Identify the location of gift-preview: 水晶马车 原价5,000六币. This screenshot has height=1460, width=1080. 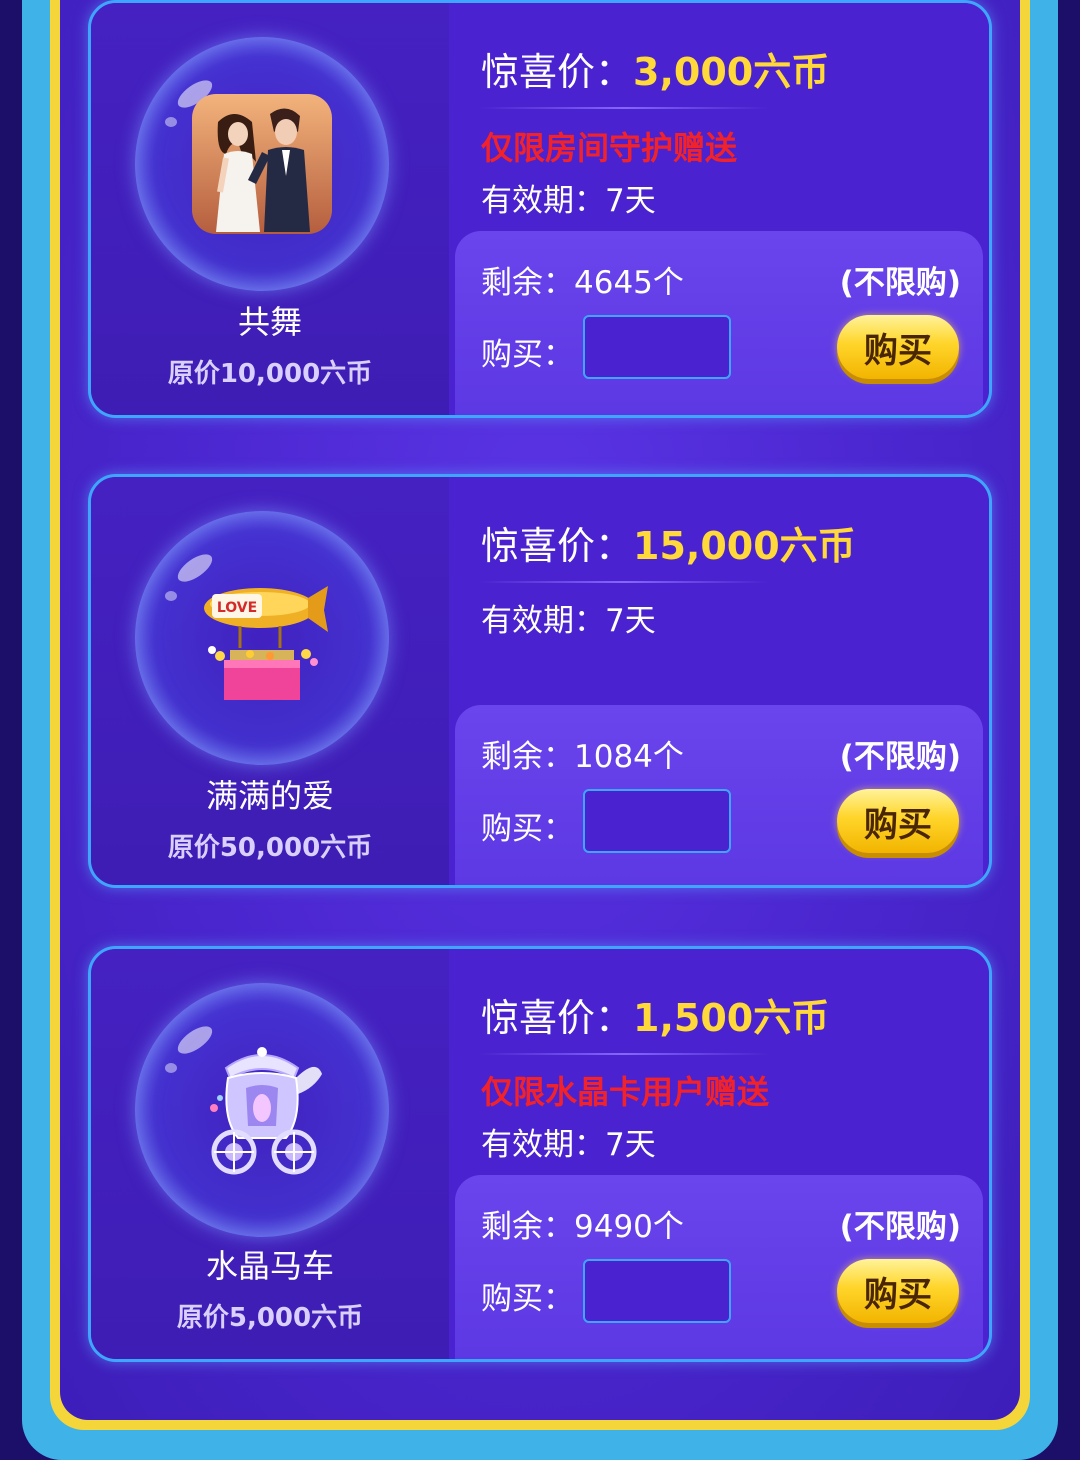
(270, 1154).